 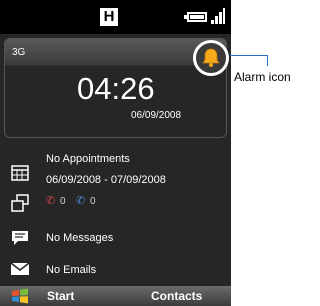 I want to click on start-softkey: Start, so click(x=60, y=296).